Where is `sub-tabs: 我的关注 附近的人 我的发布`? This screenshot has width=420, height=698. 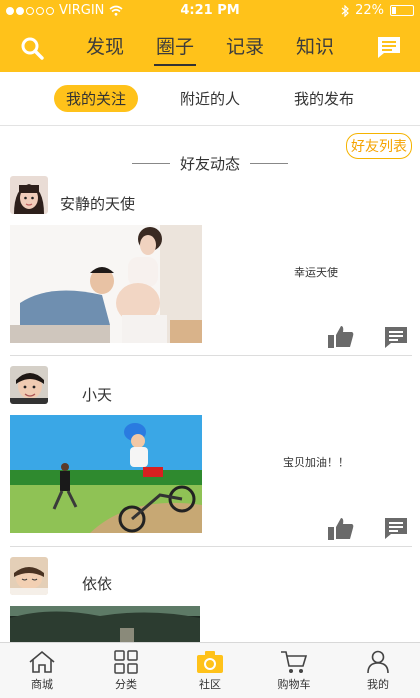
sub-tabs: 我的关注 附近的人 我的发布 is located at coordinates (210, 99).